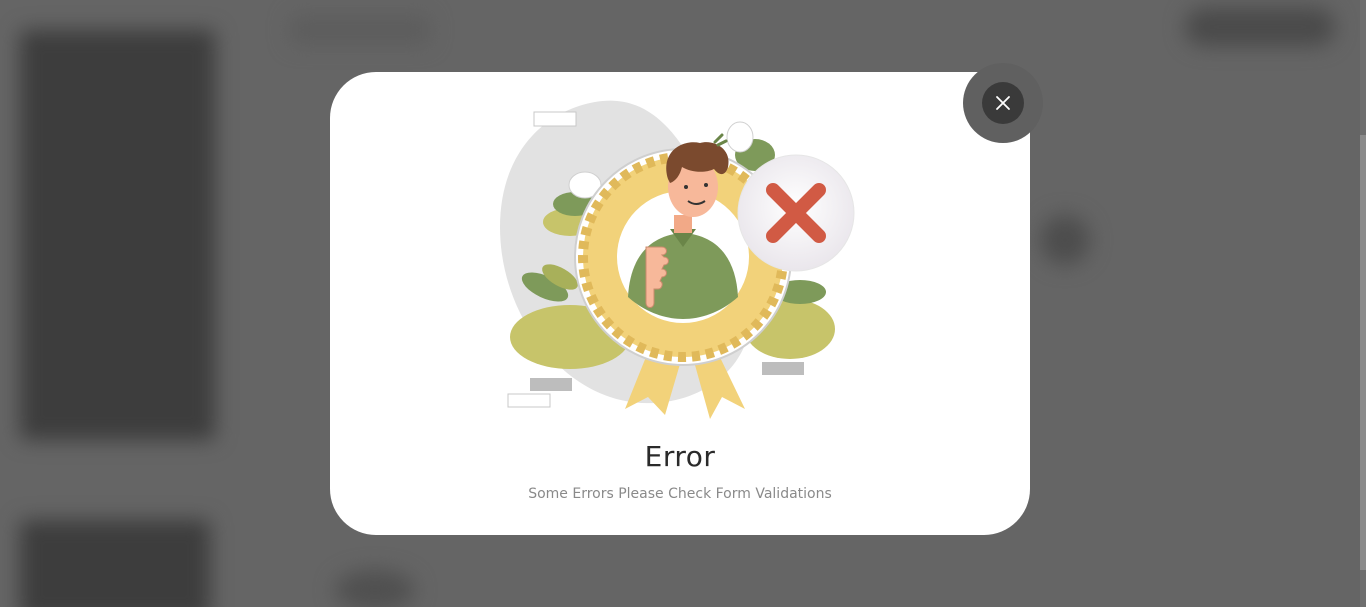 Image resolution: width=1366 pixels, height=607 pixels. What do you see at coordinates (796, 213) in the screenshot?
I see `red-x-icon` at bounding box center [796, 213].